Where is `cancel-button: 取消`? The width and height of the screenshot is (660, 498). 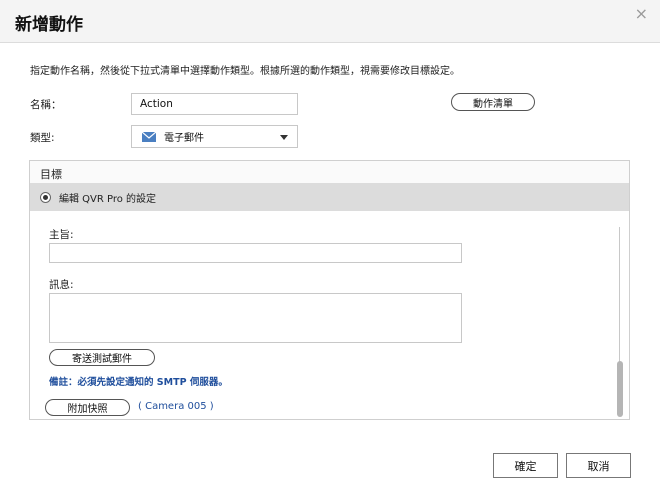 cancel-button: 取消 is located at coordinates (598, 465).